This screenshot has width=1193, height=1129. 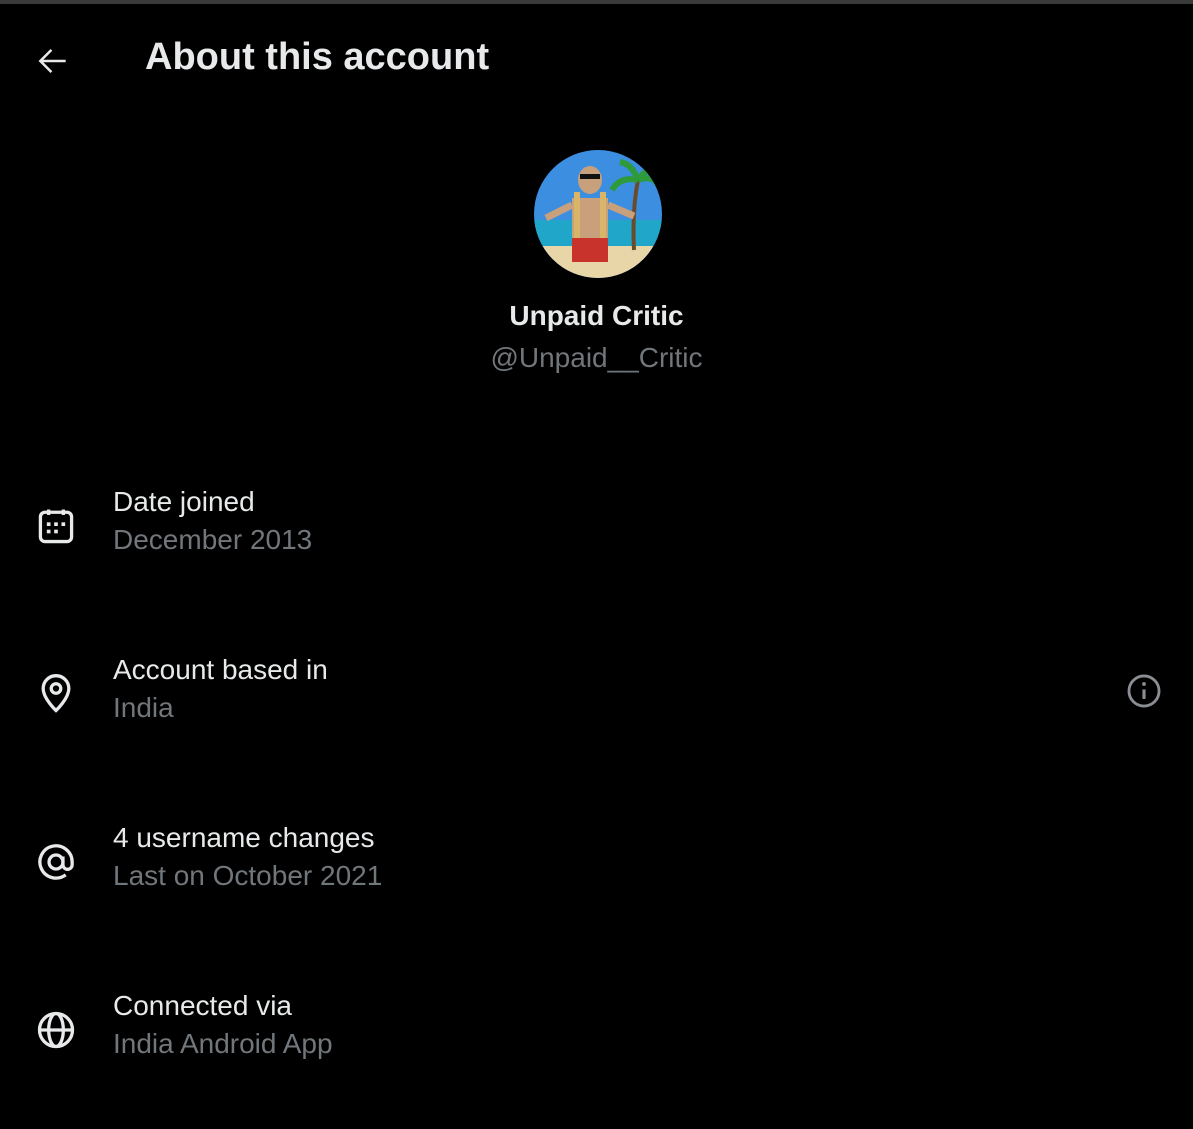 What do you see at coordinates (220, 669) in the screenshot?
I see `row-label: Account based in` at bounding box center [220, 669].